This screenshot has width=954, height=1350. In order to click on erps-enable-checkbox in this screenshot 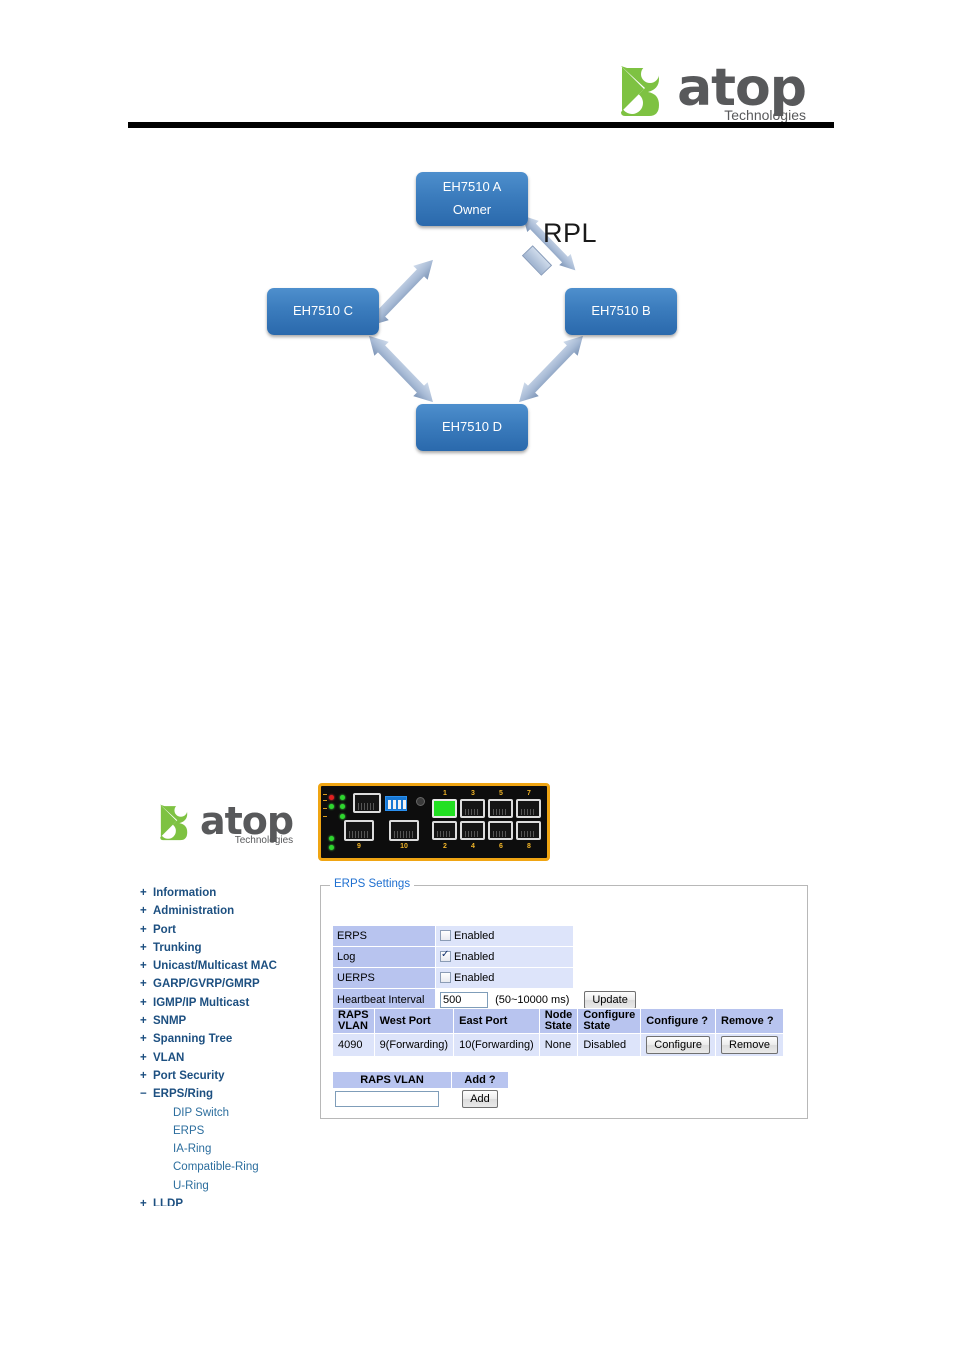, I will do `click(445, 935)`.